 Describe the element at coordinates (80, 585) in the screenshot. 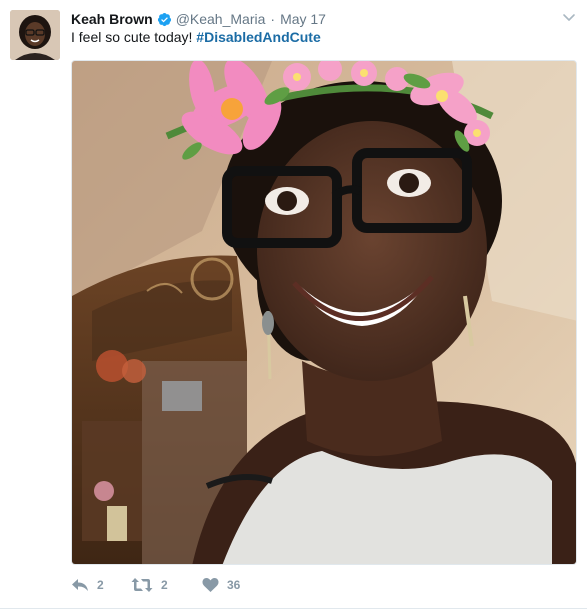

I see `reply-icon` at that location.